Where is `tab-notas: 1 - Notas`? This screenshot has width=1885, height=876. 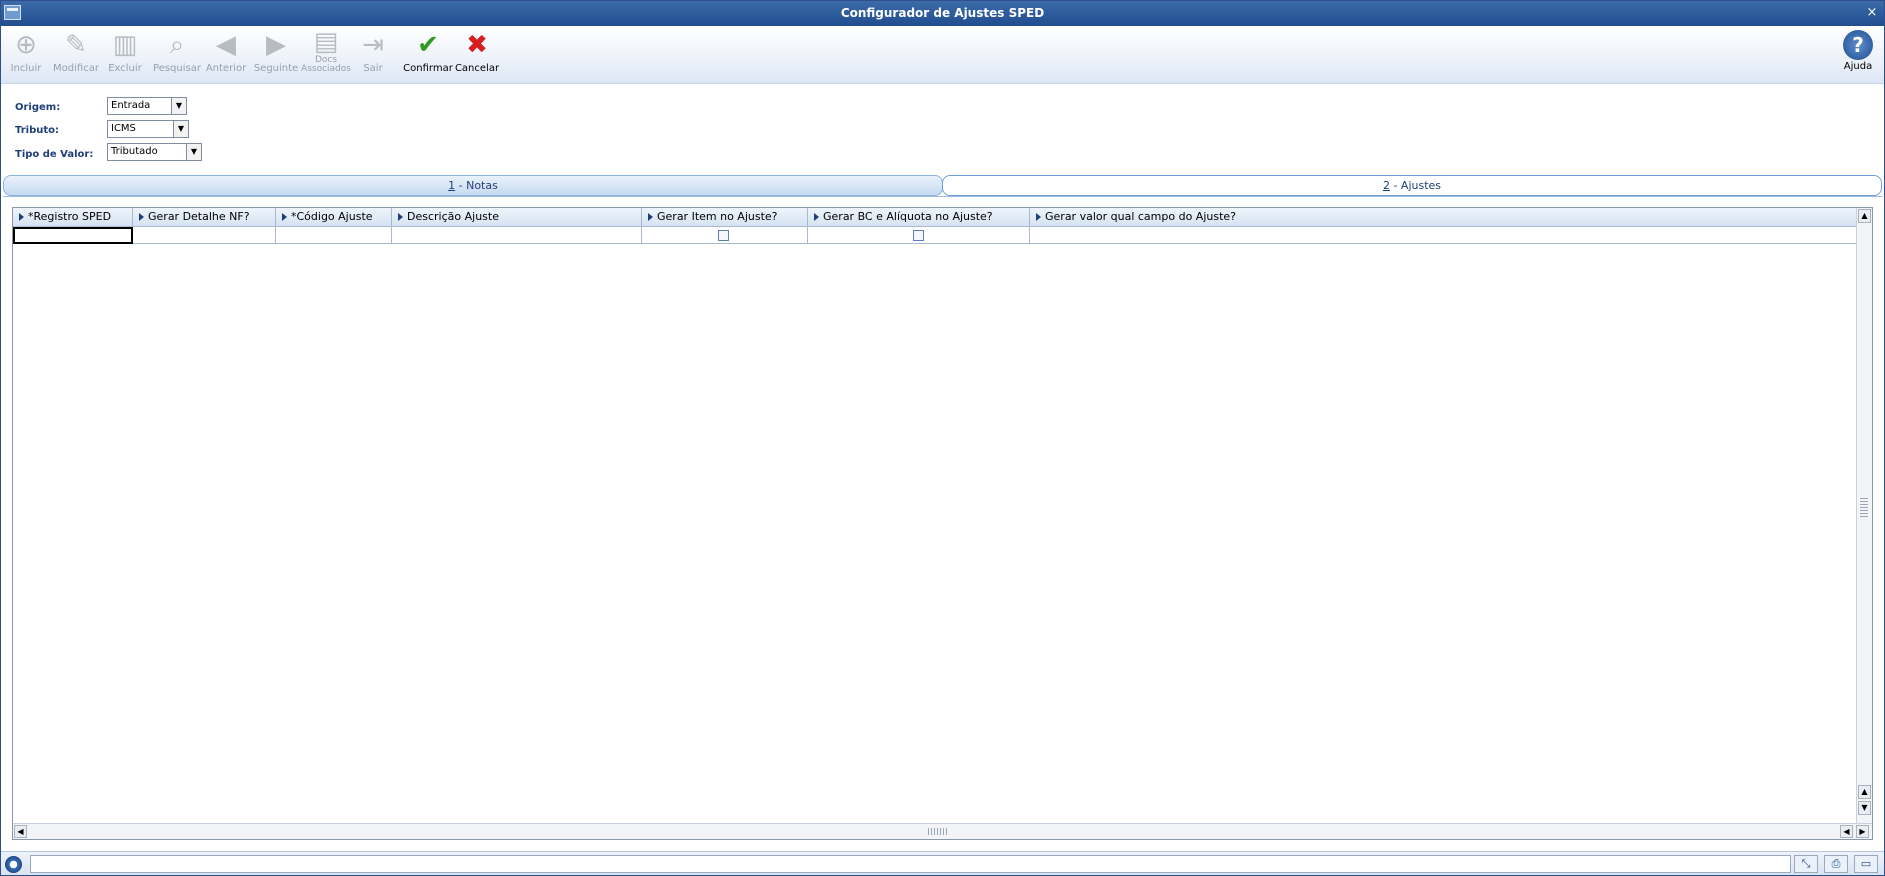
tab-notas: 1 - Notas is located at coordinates (473, 185).